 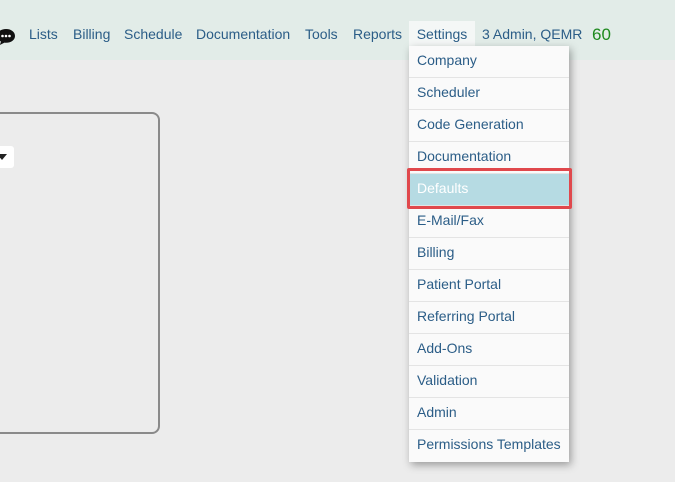 I want to click on menu-item-admin: Admin, so click(x=489, y=414).